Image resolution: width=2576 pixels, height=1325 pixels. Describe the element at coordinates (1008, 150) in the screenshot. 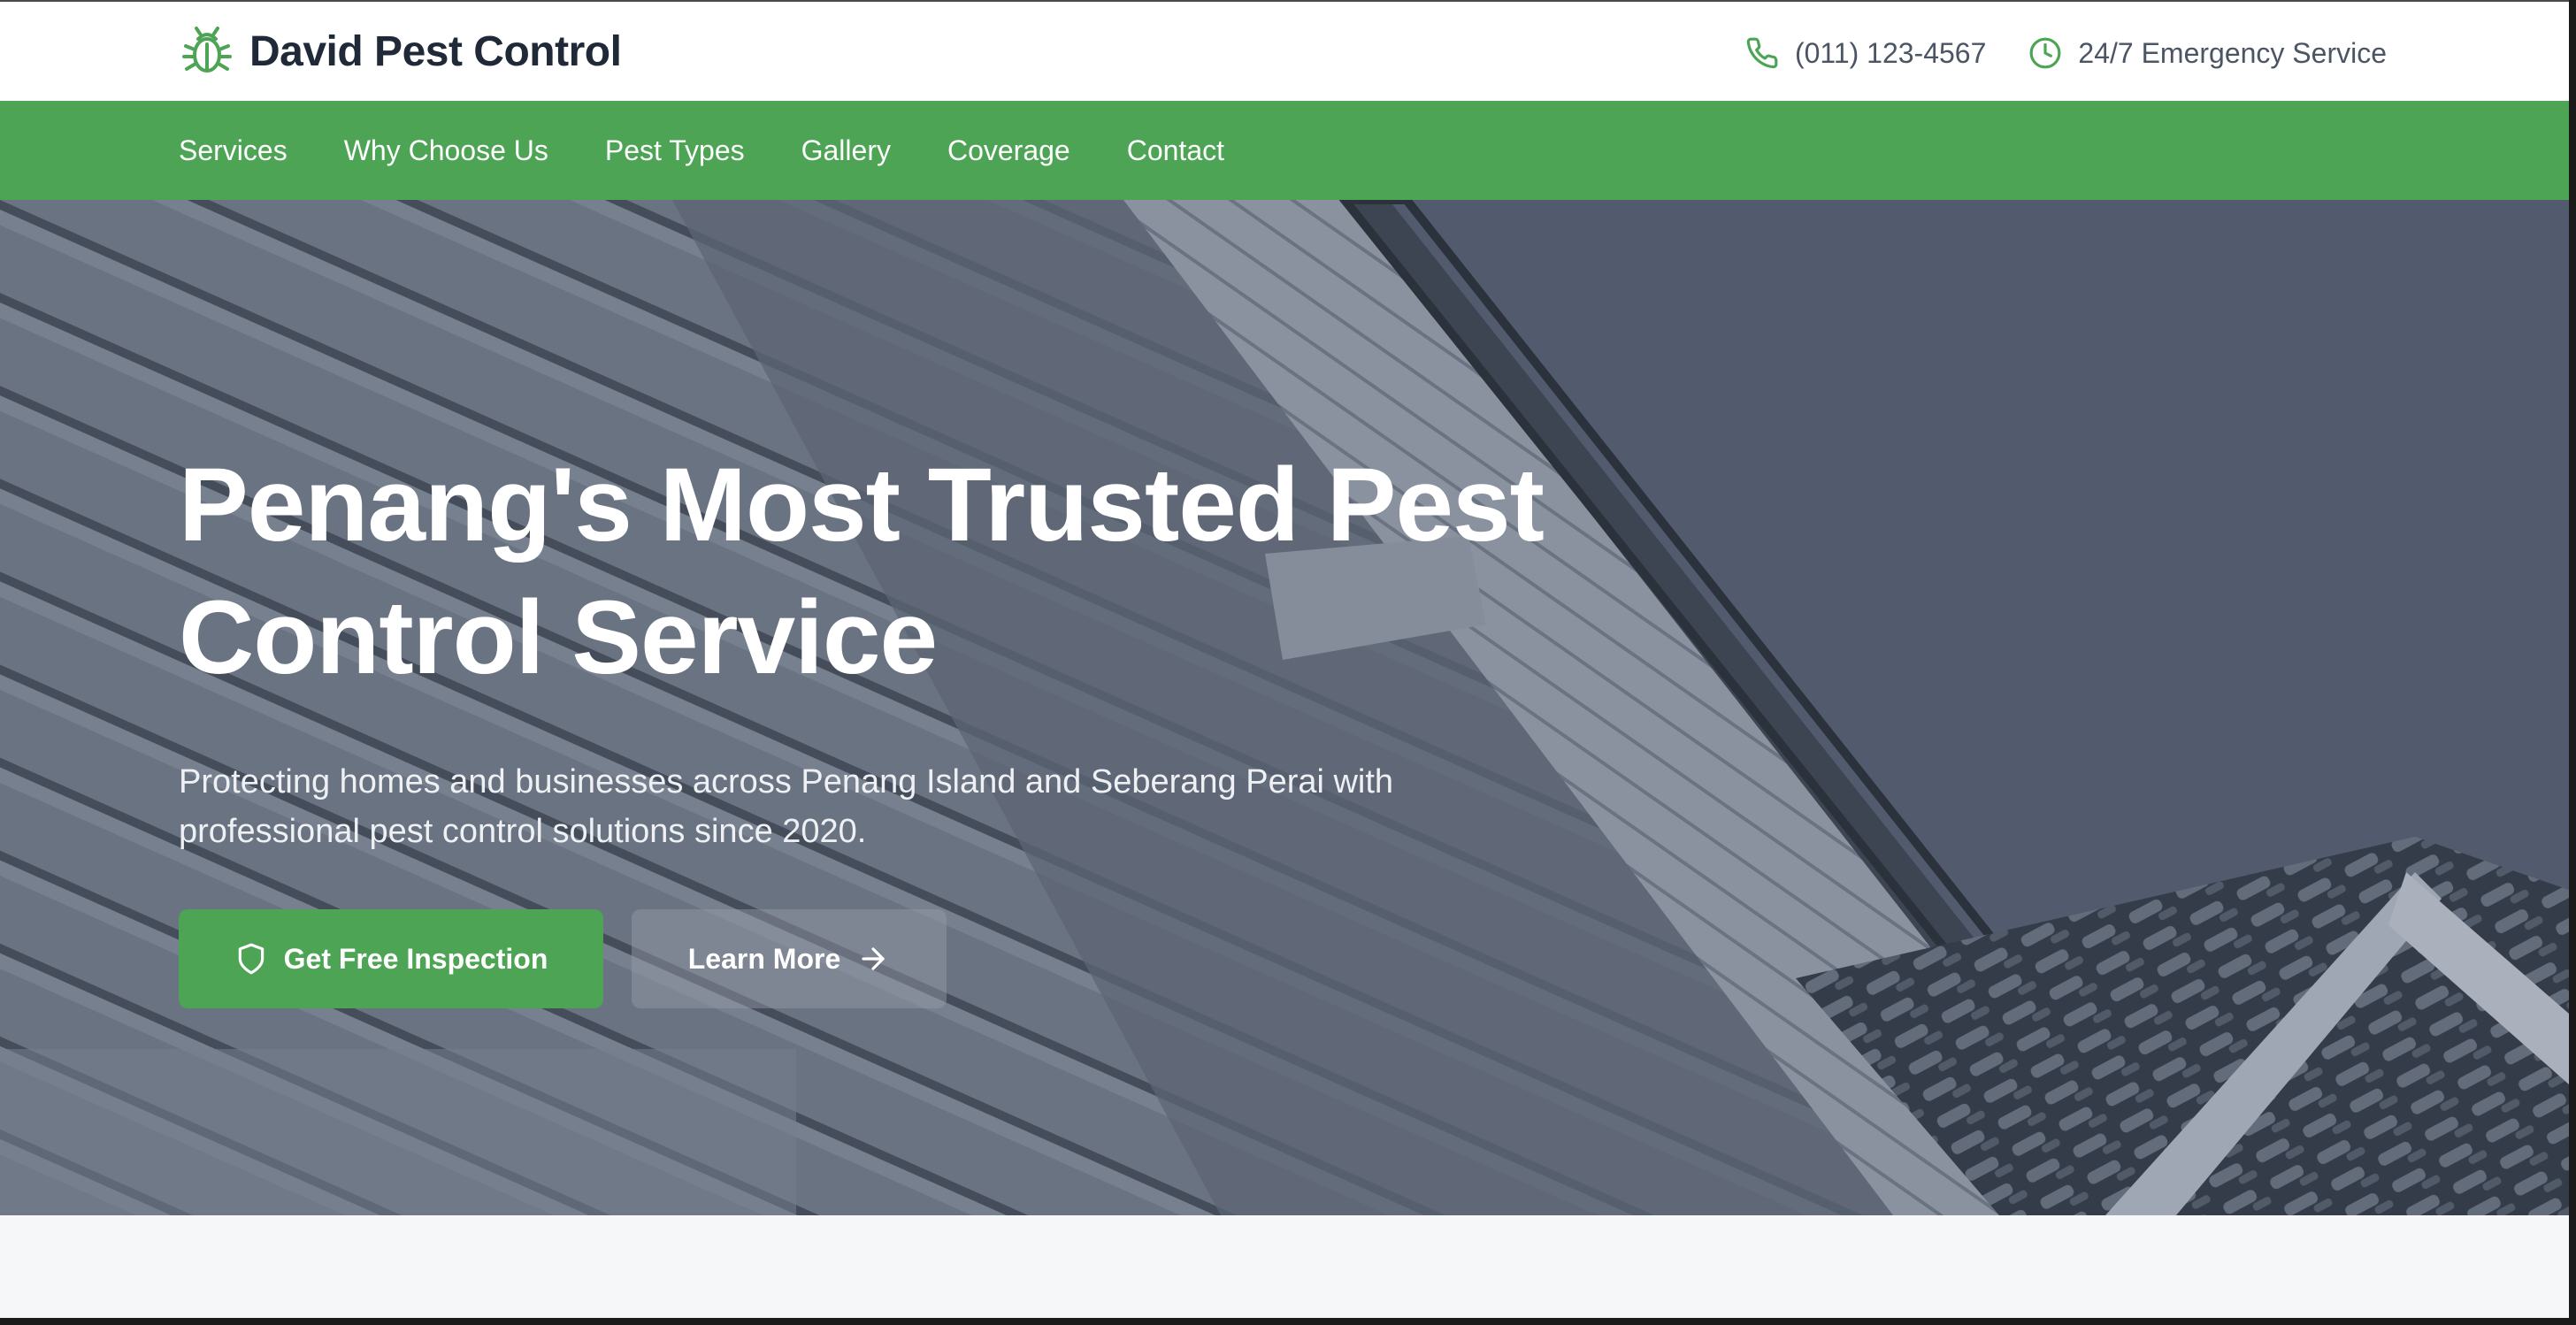

I see `nav-link-coverage: Coverage` at that location.